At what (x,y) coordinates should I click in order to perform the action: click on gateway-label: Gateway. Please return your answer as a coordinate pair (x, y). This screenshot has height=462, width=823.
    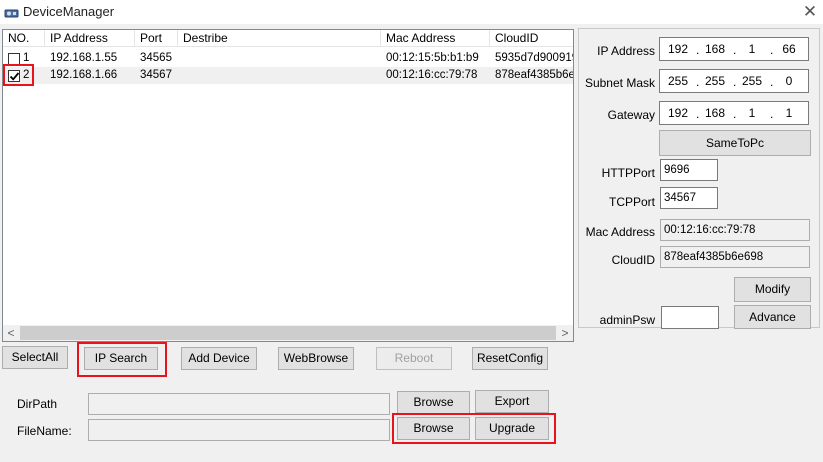
    Looking at the image, I should click on (631, 115).